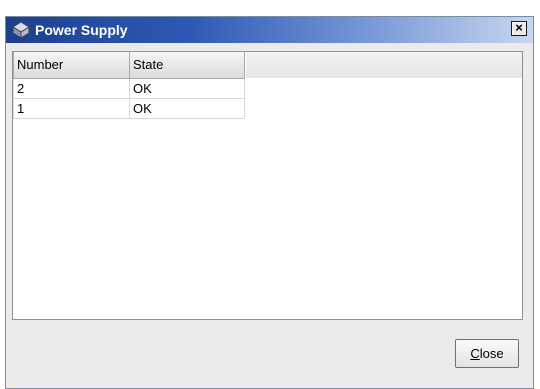  I want to click on title-bar: Power Supply ×, so click(269, 30).